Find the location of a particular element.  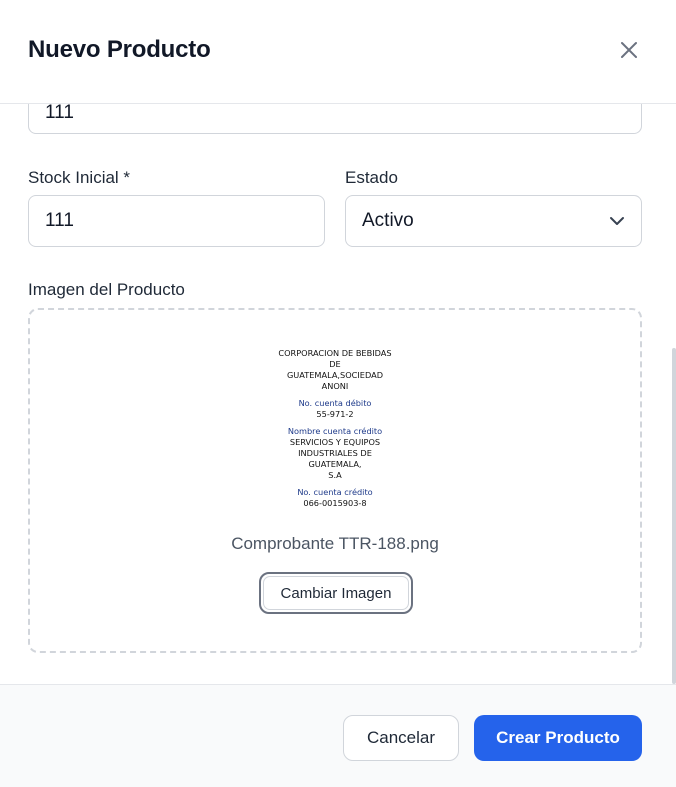

previous-field-input: 111 is located at coordinates (335, 119).